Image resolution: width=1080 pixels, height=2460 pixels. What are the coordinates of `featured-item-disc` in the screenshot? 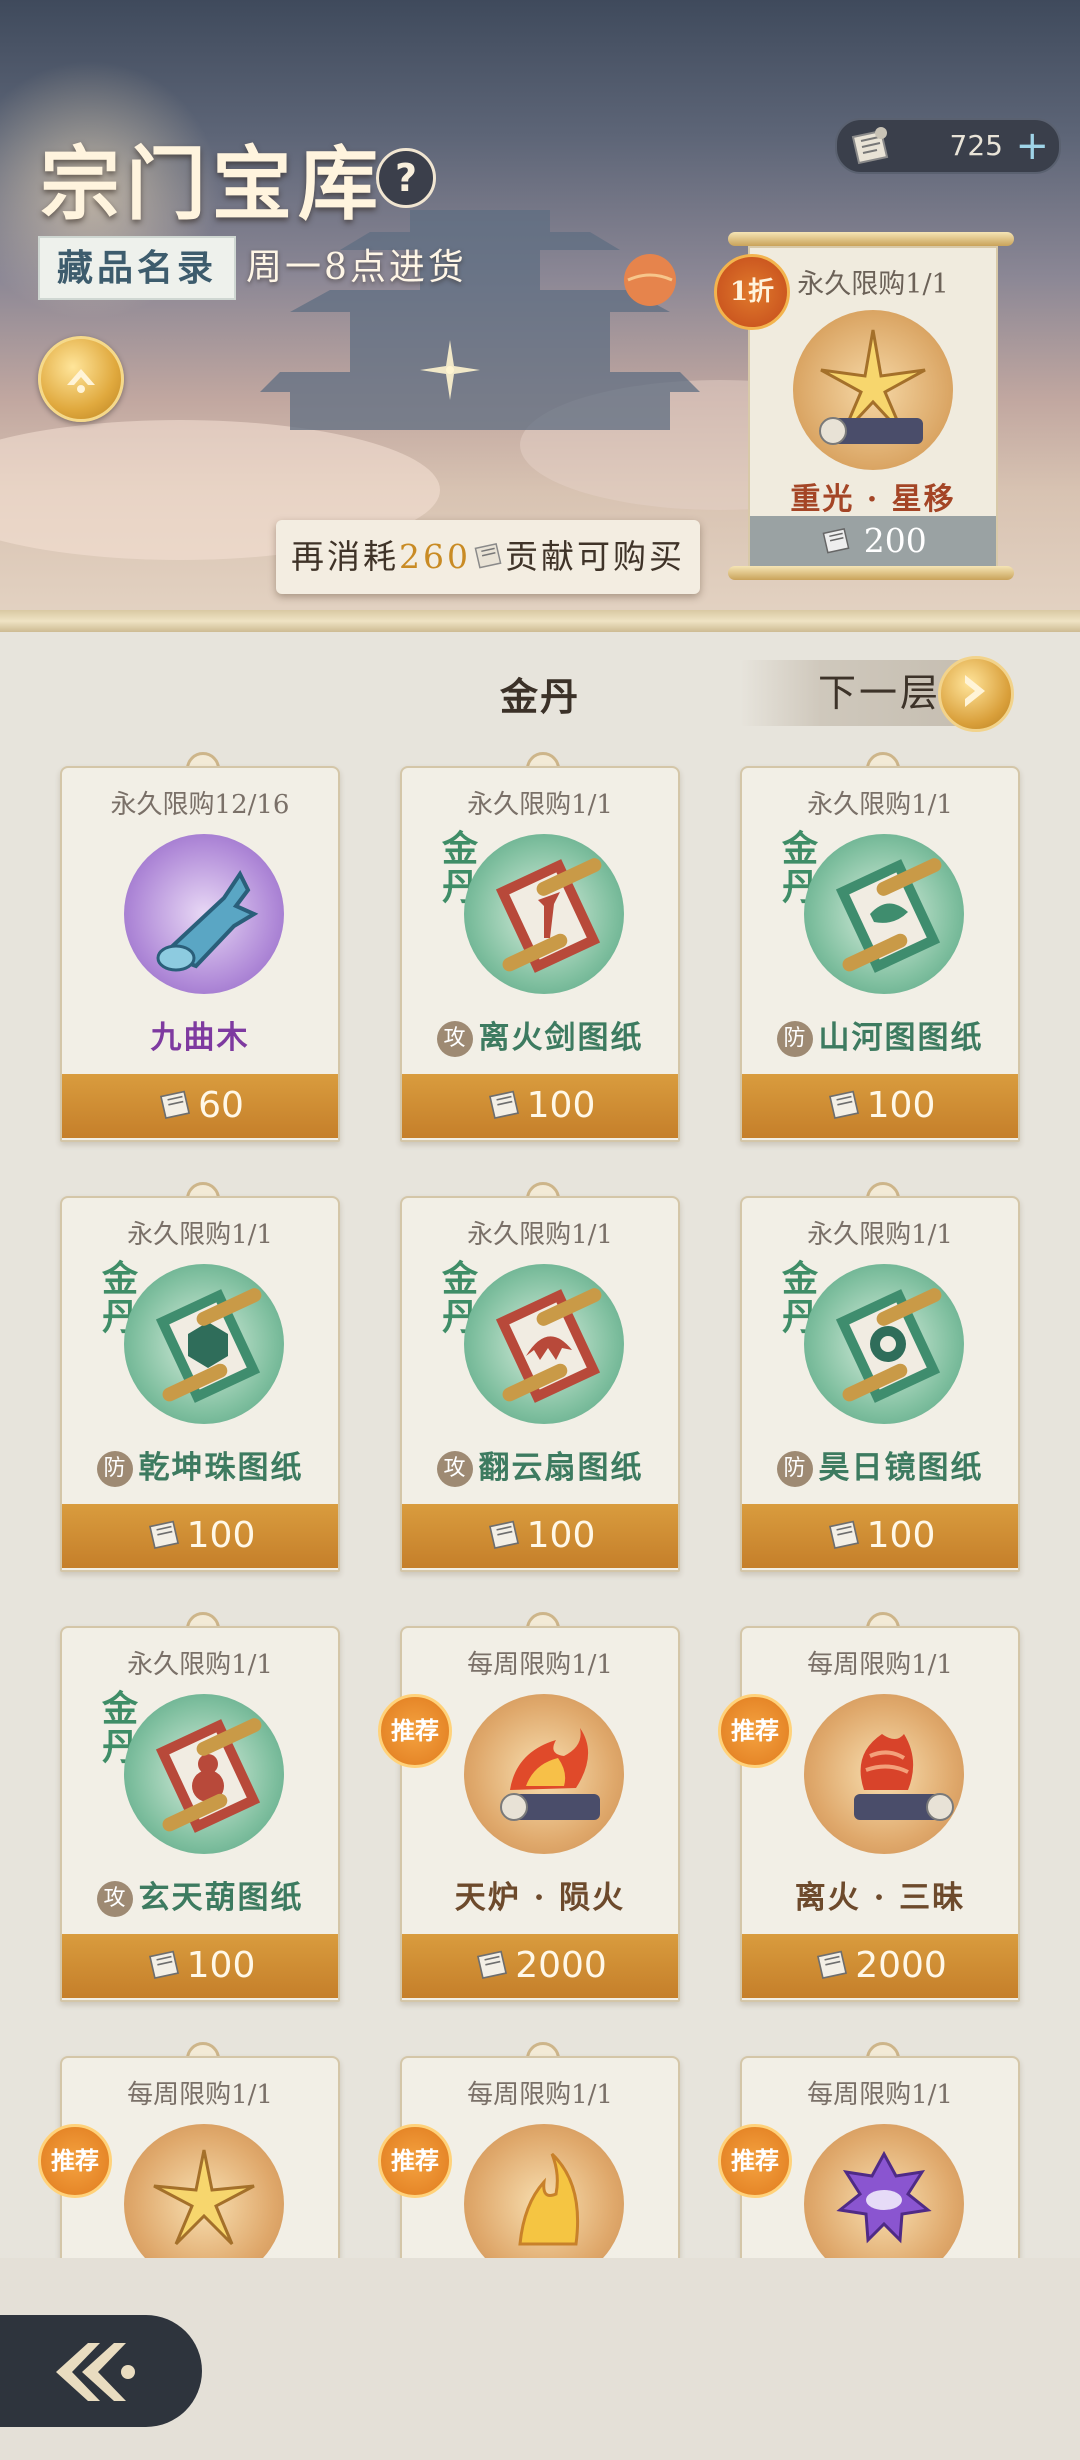 It's located at (873, 390).